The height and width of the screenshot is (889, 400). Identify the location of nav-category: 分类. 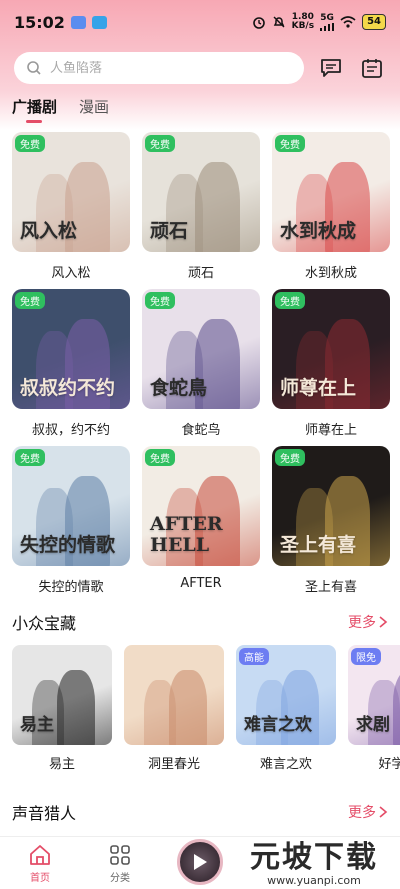
(120, 860).